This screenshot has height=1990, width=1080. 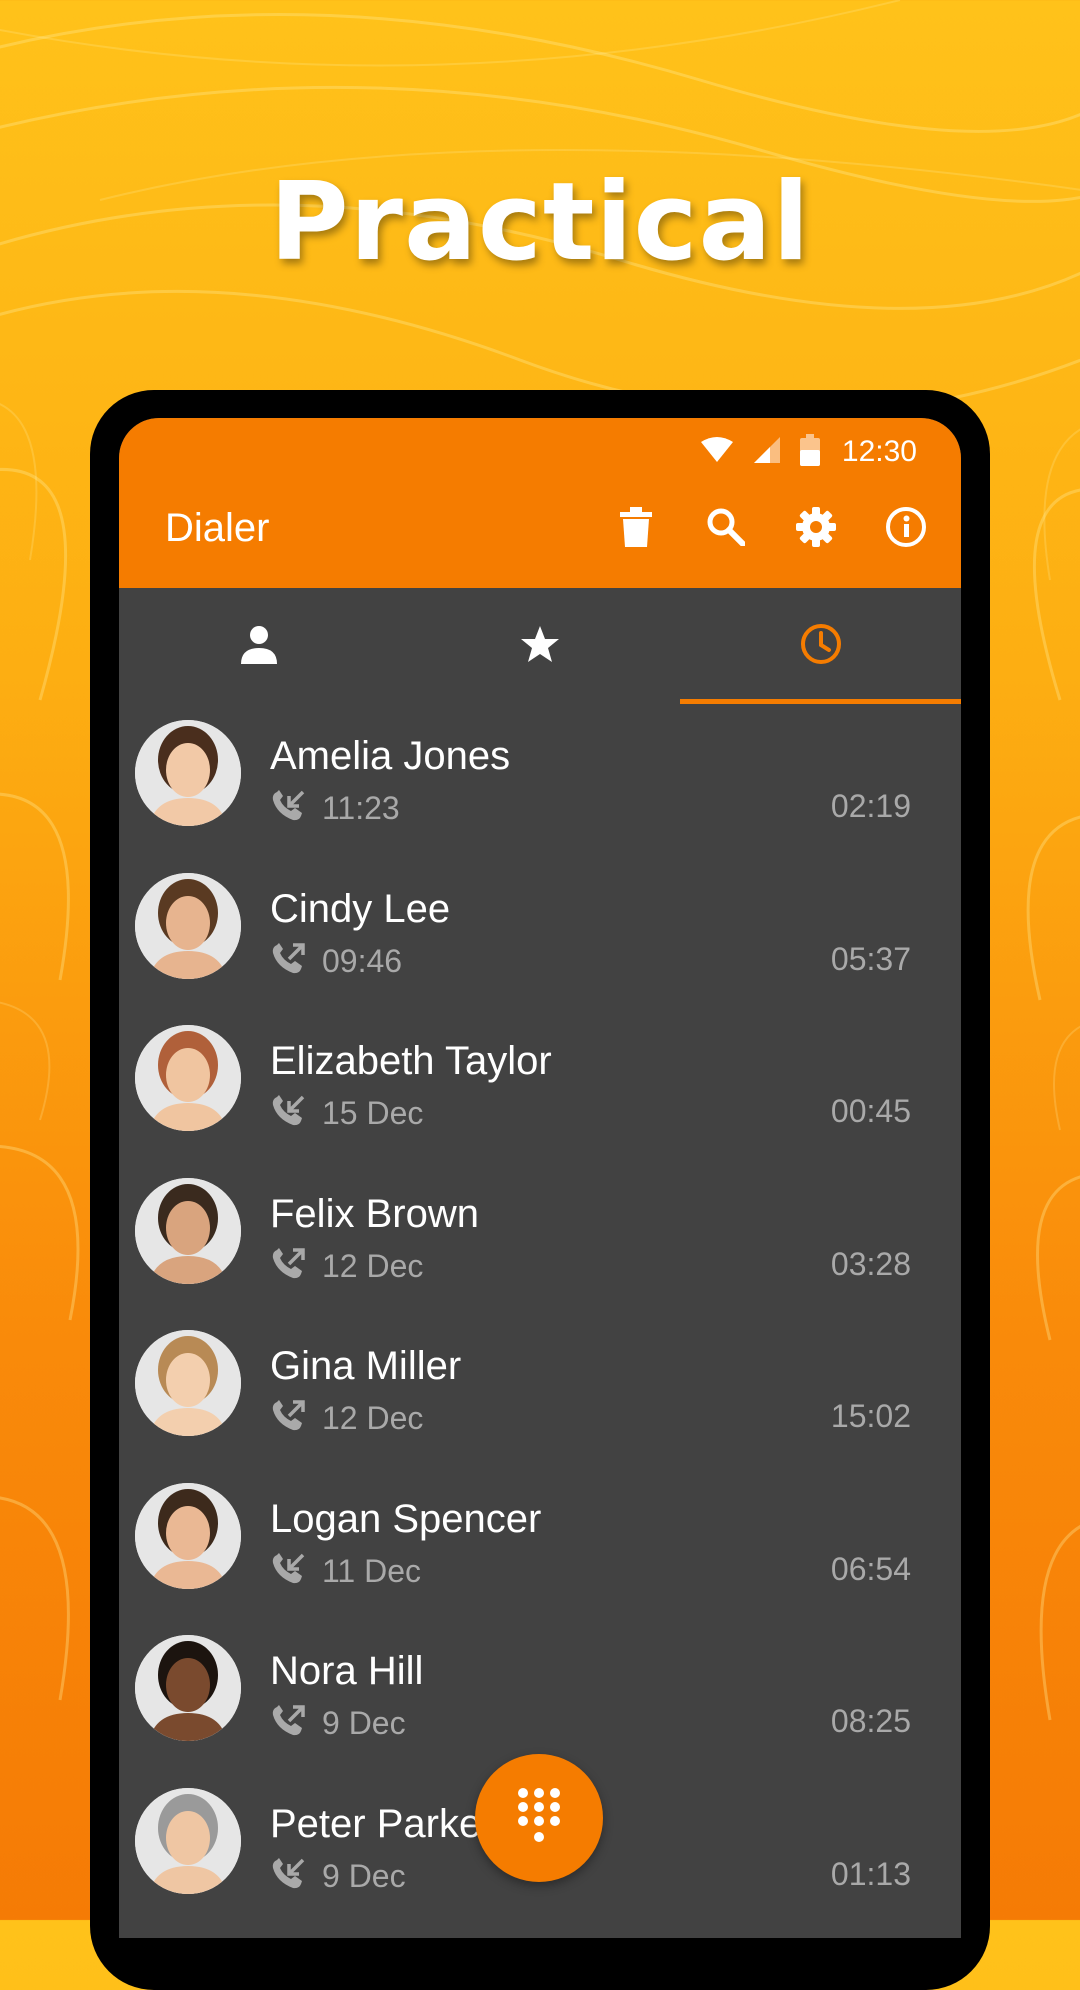 I want to click on contact-name: Gina Miller, so click(x=366, y=1366).